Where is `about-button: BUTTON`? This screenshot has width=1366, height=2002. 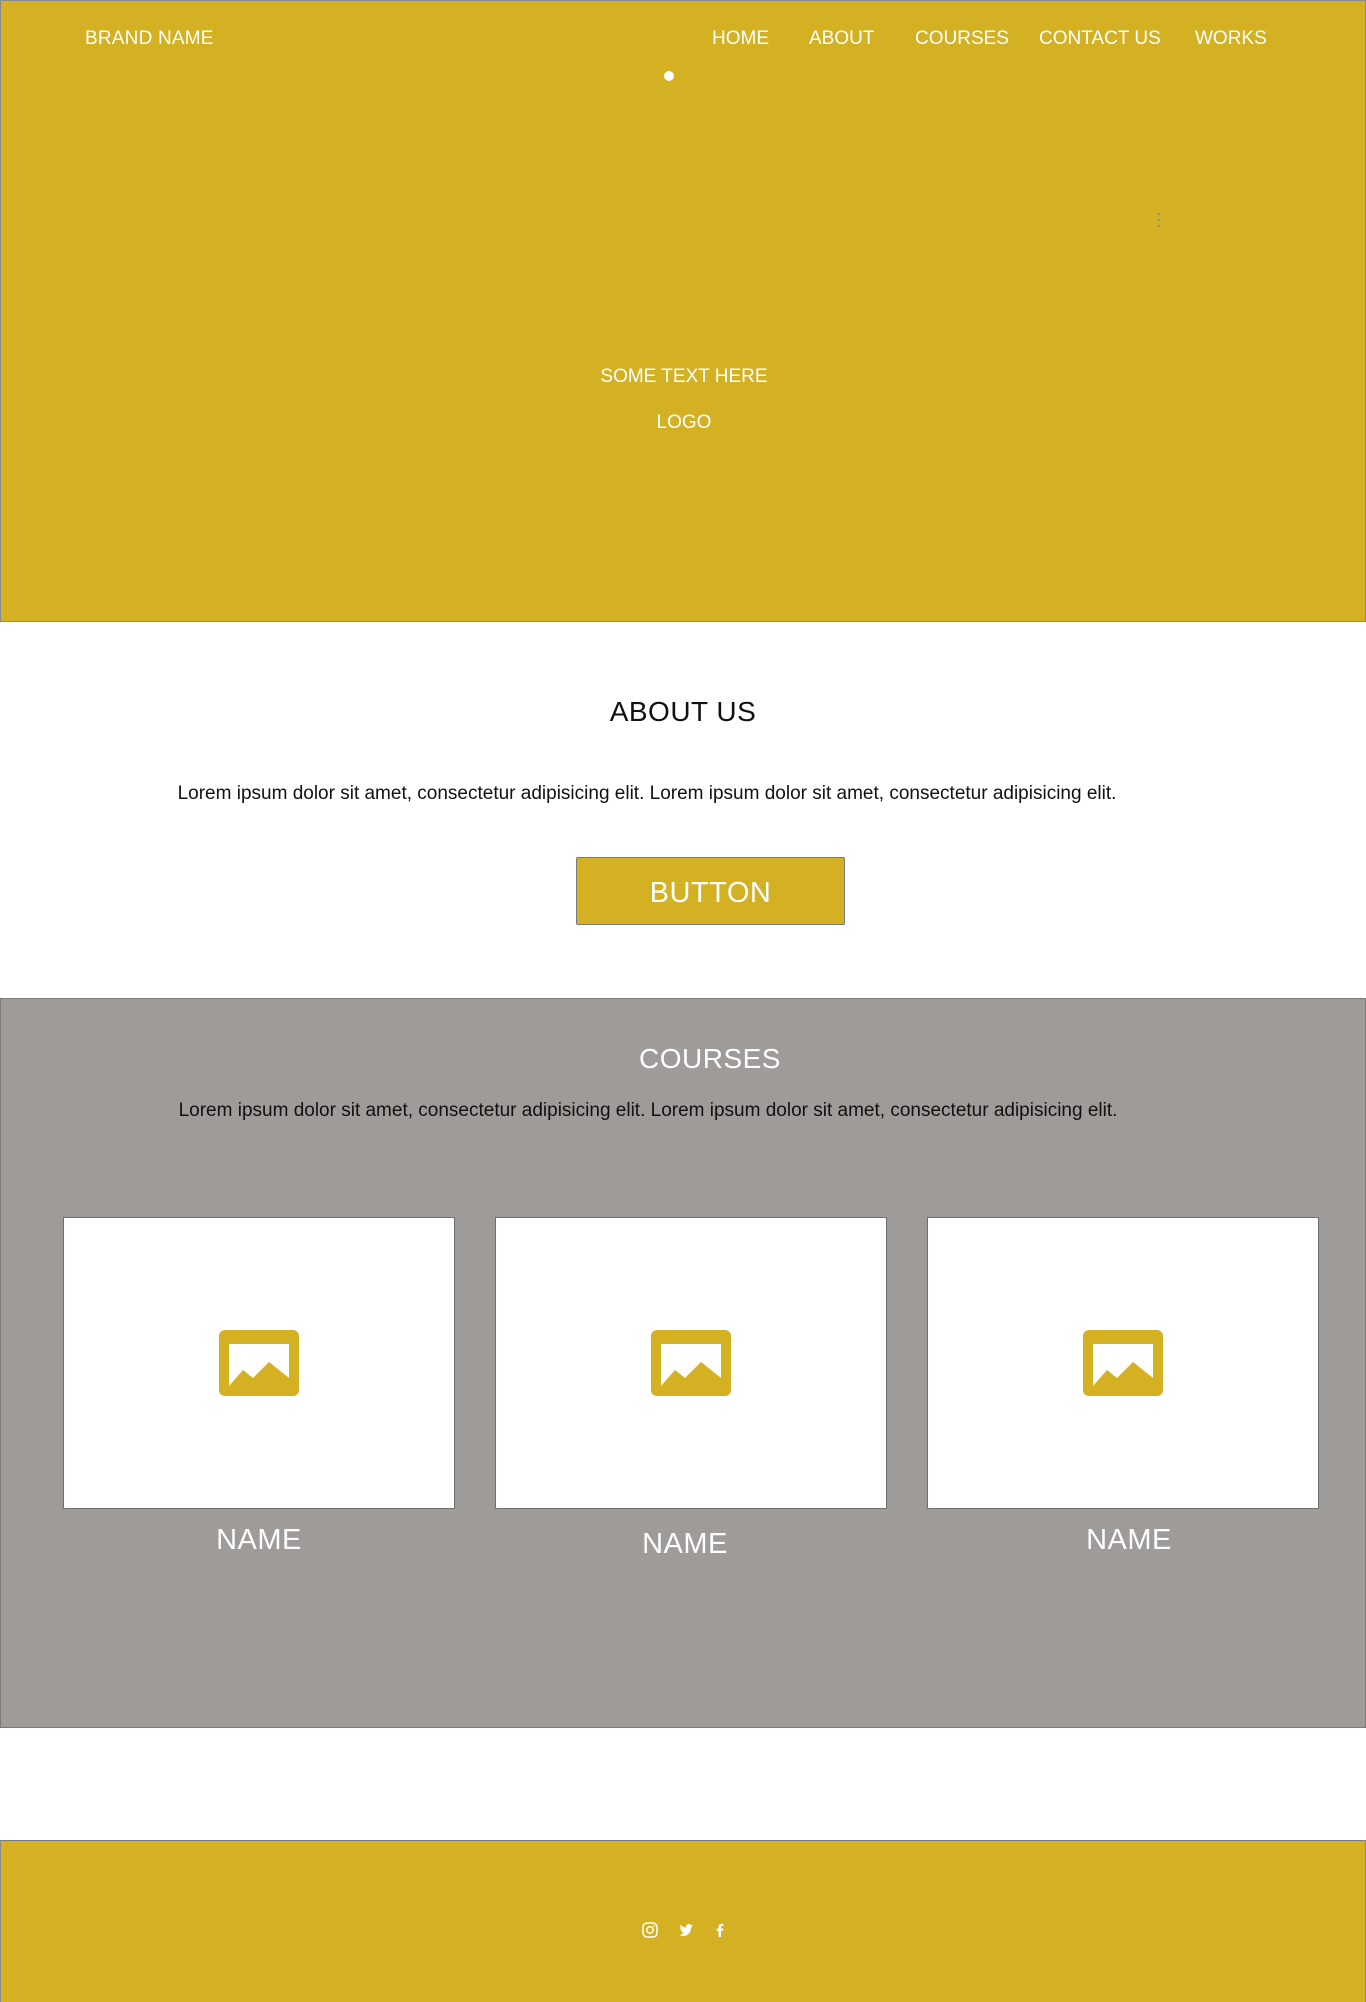 about-button: BUTTON is located at coordinates (710, 891).